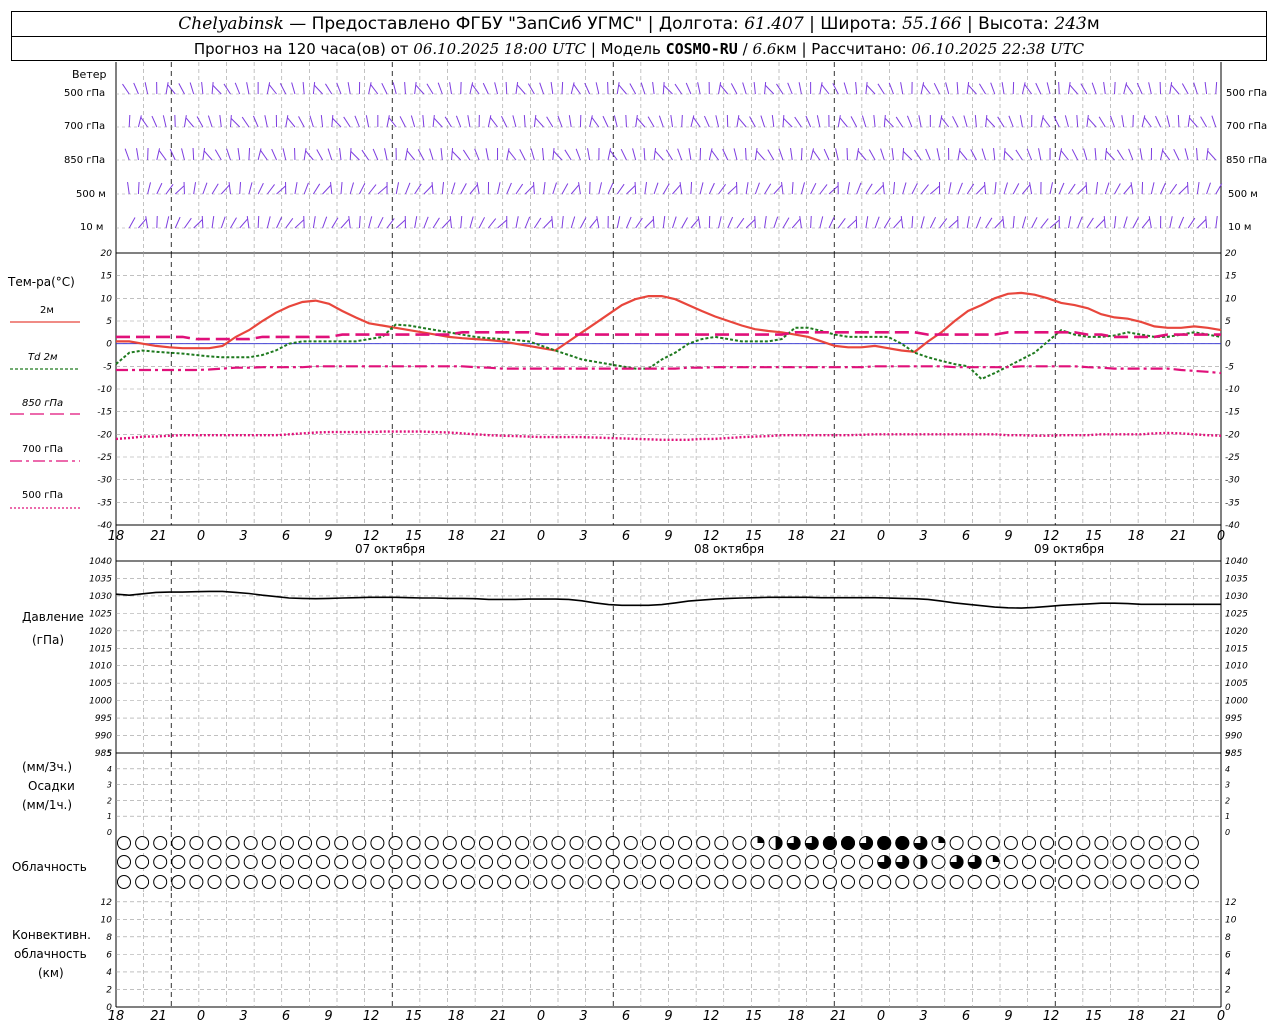 The image size is (1280, 1024). Describe the element at coordinates (1228, 955) in the screenshot. I see `conv-ytick-right-6: 6` at that location.